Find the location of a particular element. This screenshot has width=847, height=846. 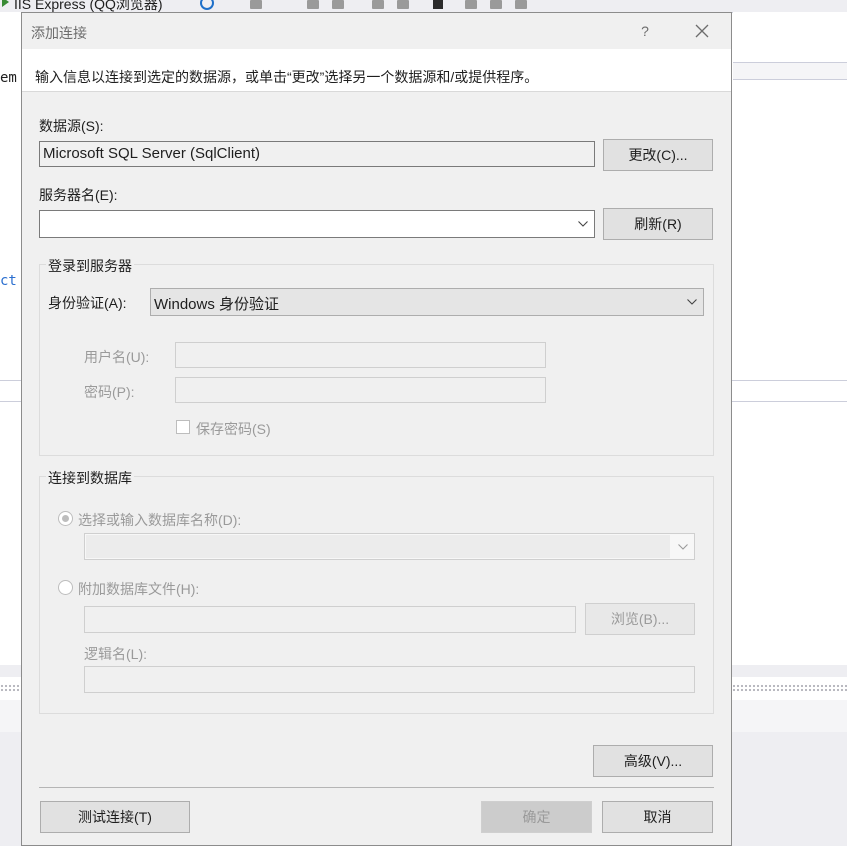

close-button is located at coordinates (702, 31).